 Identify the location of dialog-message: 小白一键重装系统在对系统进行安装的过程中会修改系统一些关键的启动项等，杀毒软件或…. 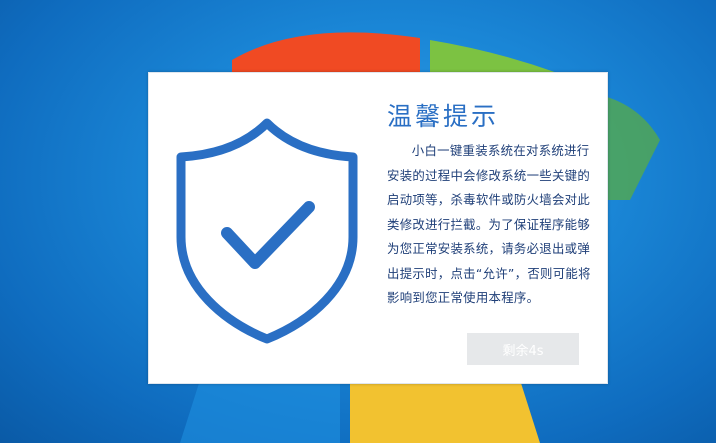
(489, 224).